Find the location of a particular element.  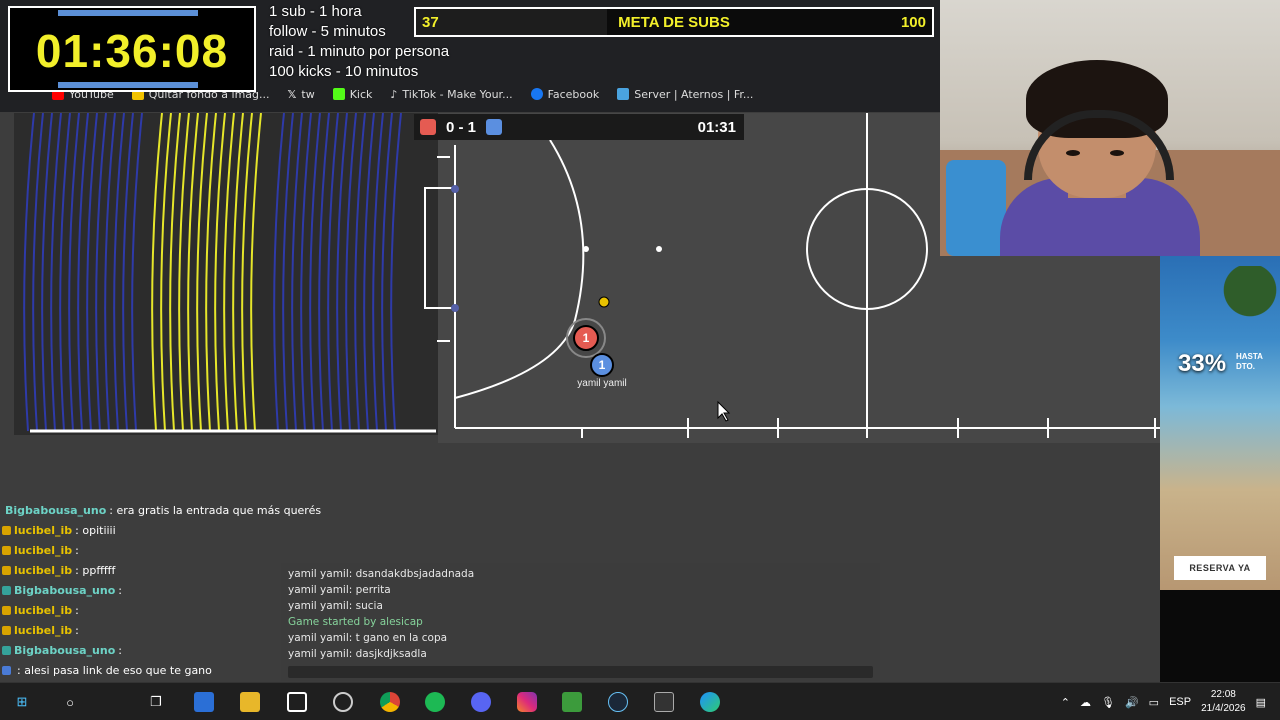

language-indicator: ESP is located at coordinates (1180, 702).